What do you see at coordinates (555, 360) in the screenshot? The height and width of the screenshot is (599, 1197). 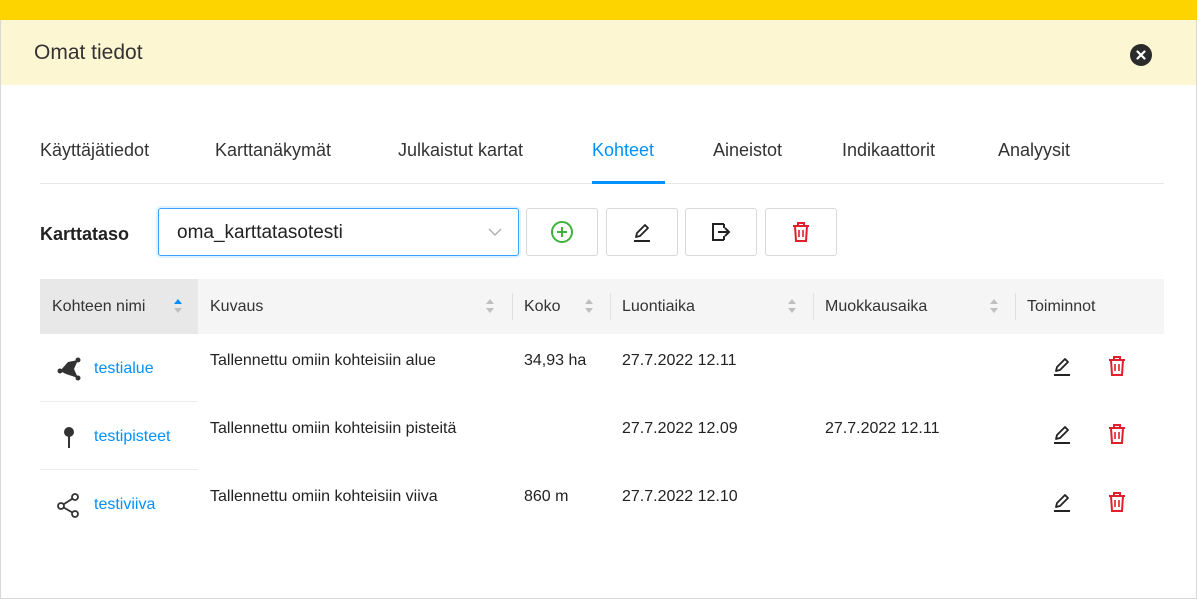 I see `cell-koko: 34,93 ha` at bounding box center [555, 360].